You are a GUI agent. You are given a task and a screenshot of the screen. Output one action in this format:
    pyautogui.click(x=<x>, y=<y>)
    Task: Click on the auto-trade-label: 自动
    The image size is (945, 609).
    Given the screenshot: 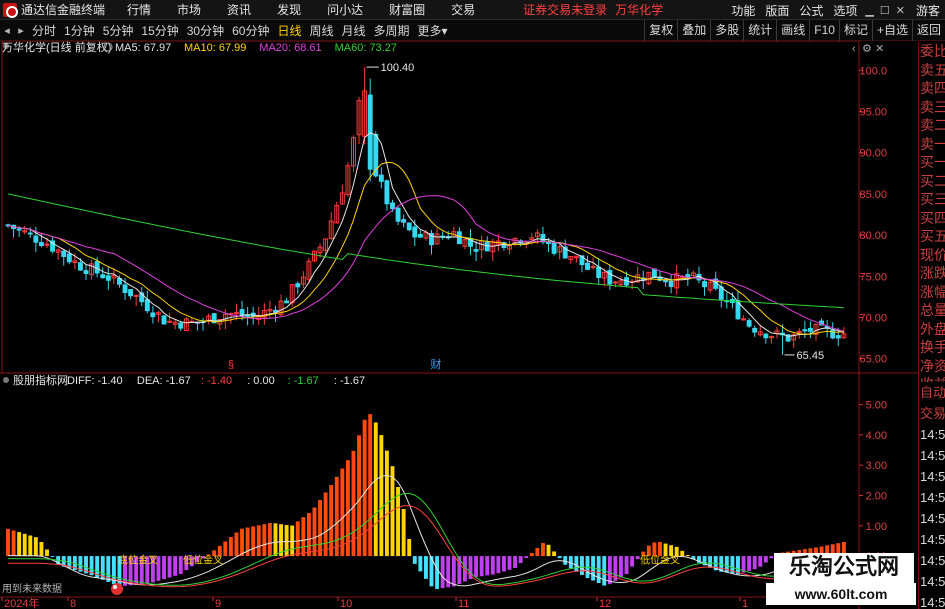 What is the action you would take?
    pyautogui.click(x=932, y=392)
    